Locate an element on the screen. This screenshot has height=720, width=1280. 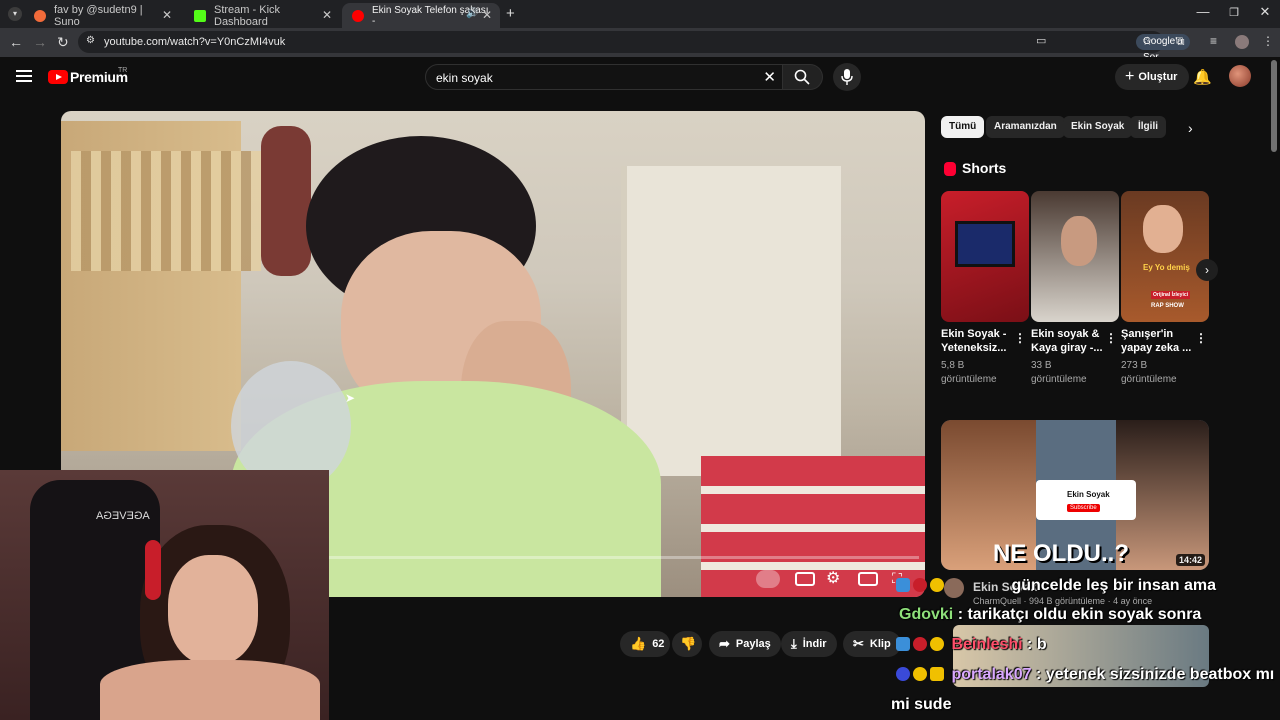
create-label: Oluştur is located at coordinates (1158, 77).